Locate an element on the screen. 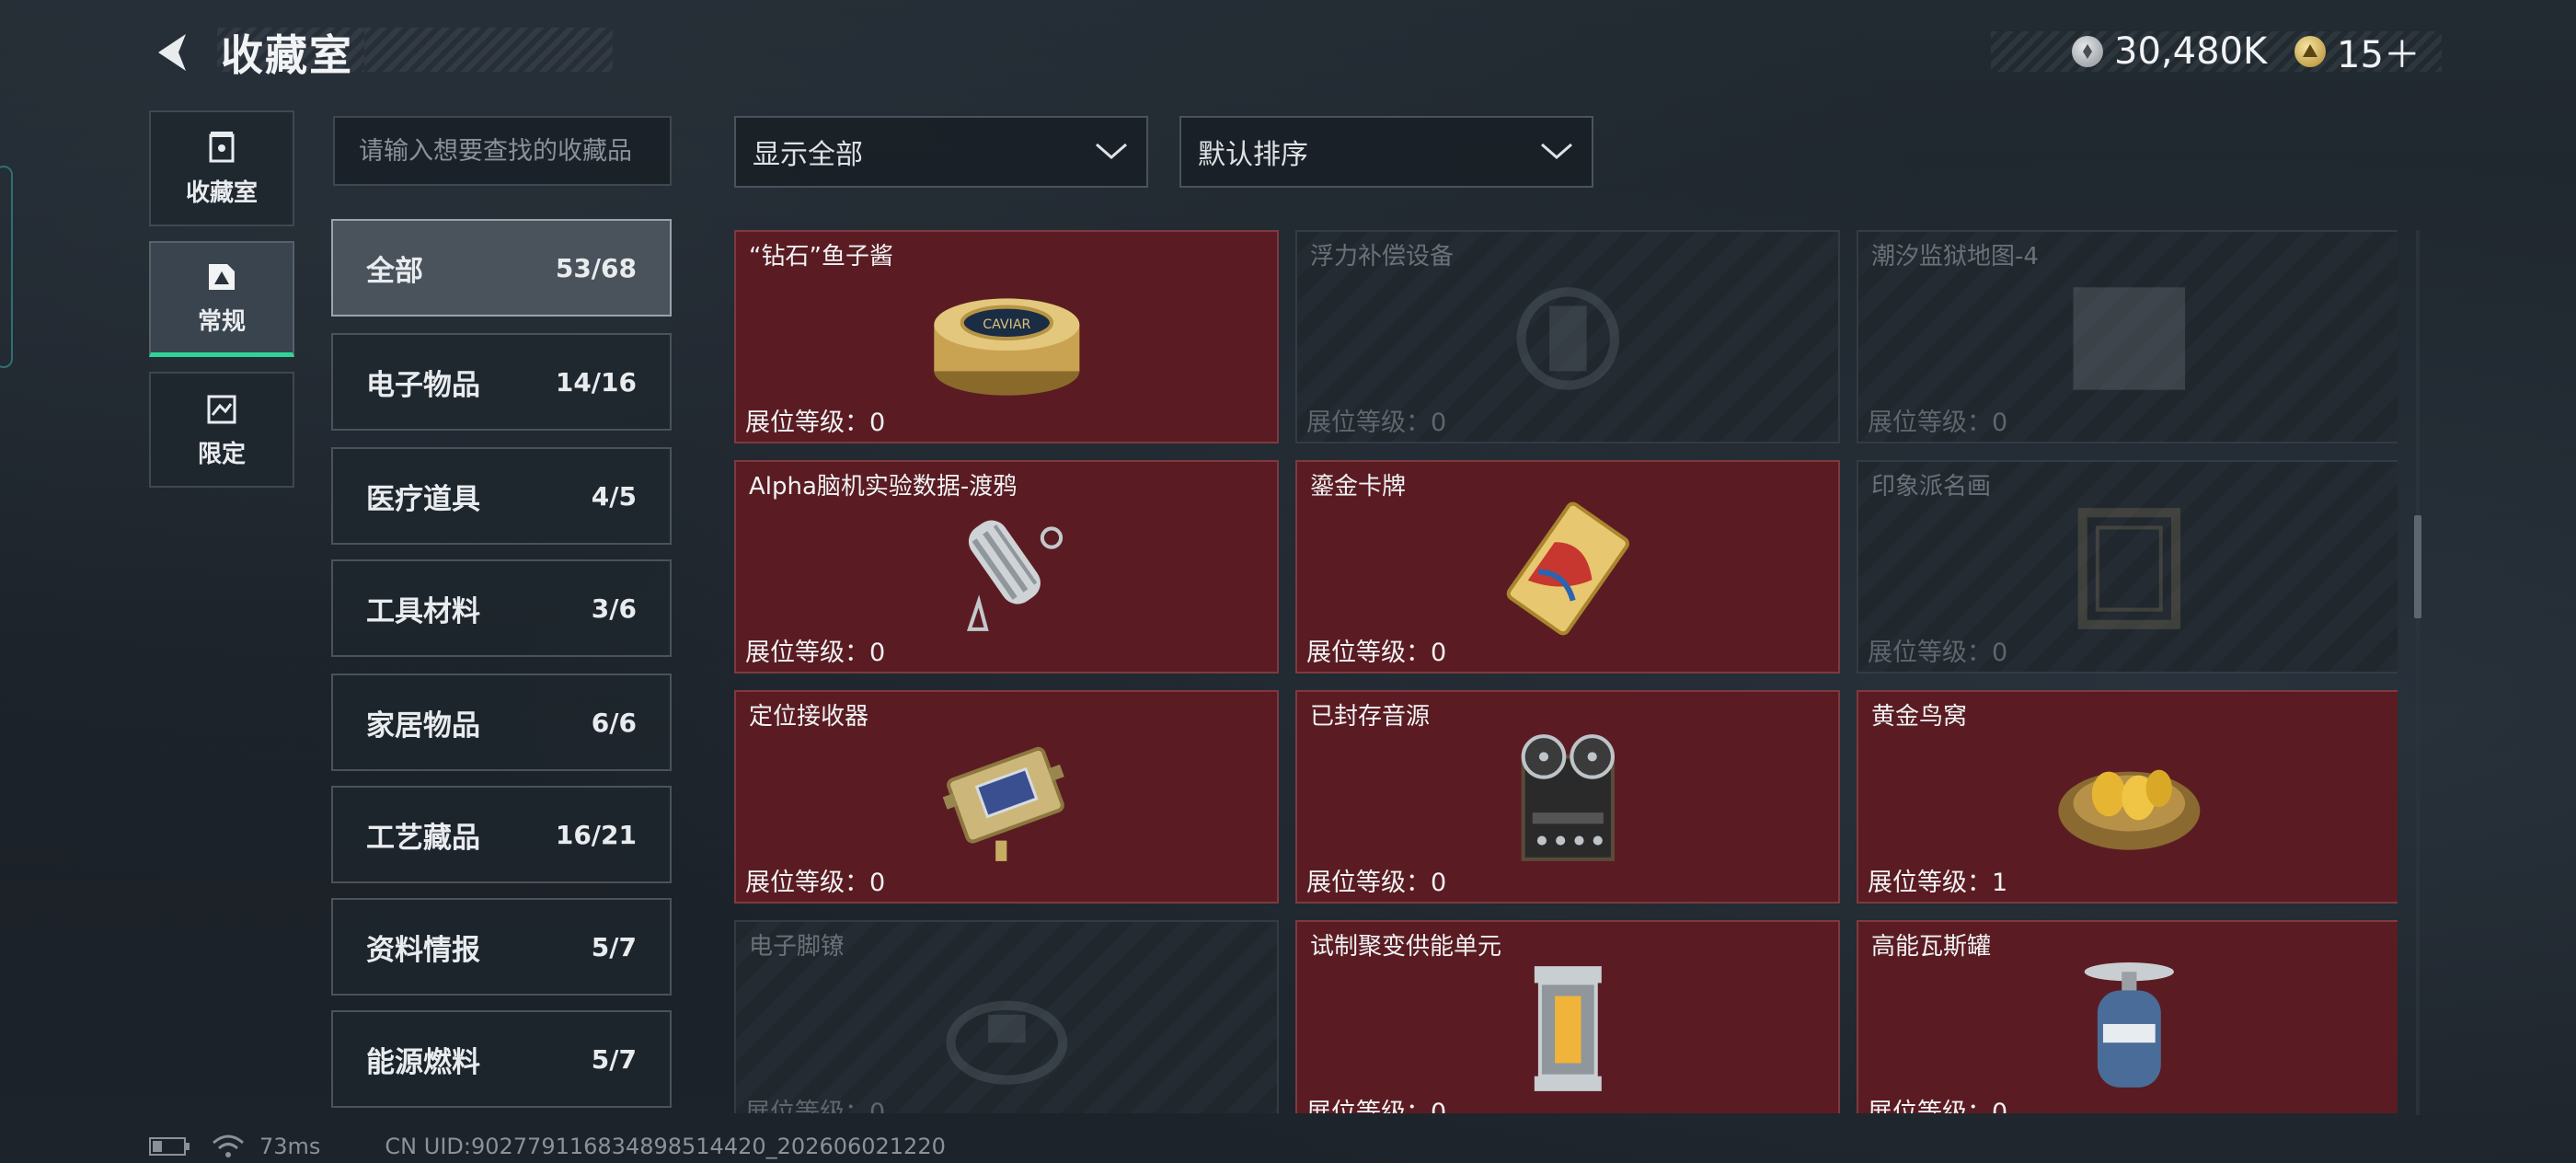  collectible-card: 鎏金卡牌 展位等级：0 is located at coordinates (1567, 567).